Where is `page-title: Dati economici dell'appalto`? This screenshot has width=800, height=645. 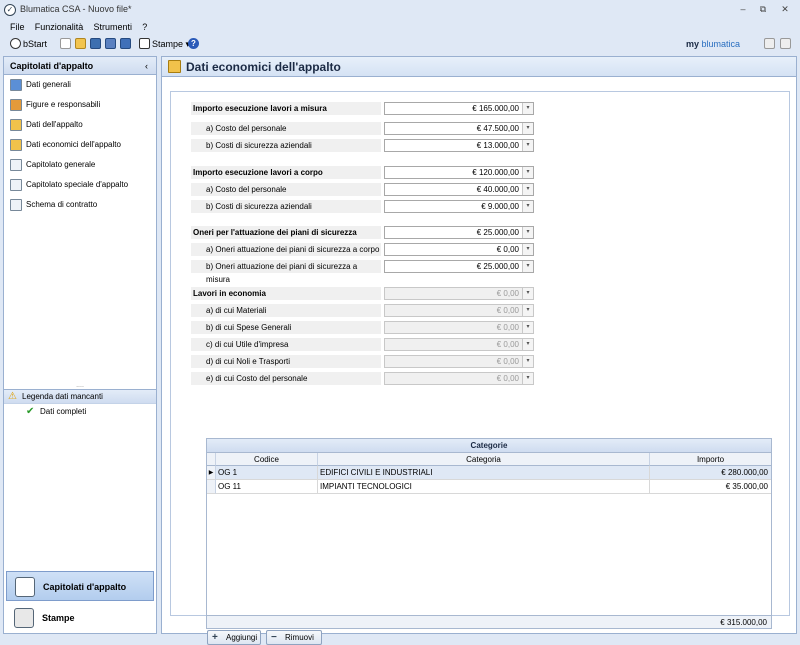
page-title: Dati economici dell'appalto is located at coordinates (263, 67).